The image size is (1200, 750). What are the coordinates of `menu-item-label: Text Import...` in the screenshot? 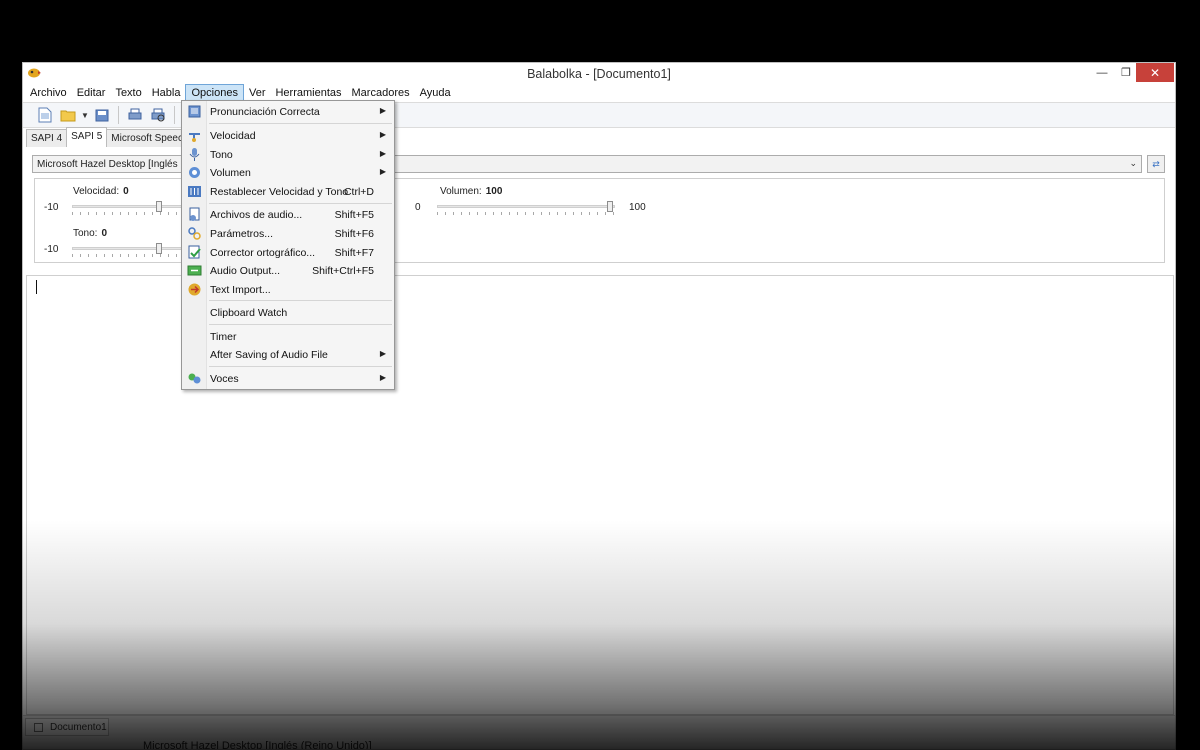 It's located at (240, 290).